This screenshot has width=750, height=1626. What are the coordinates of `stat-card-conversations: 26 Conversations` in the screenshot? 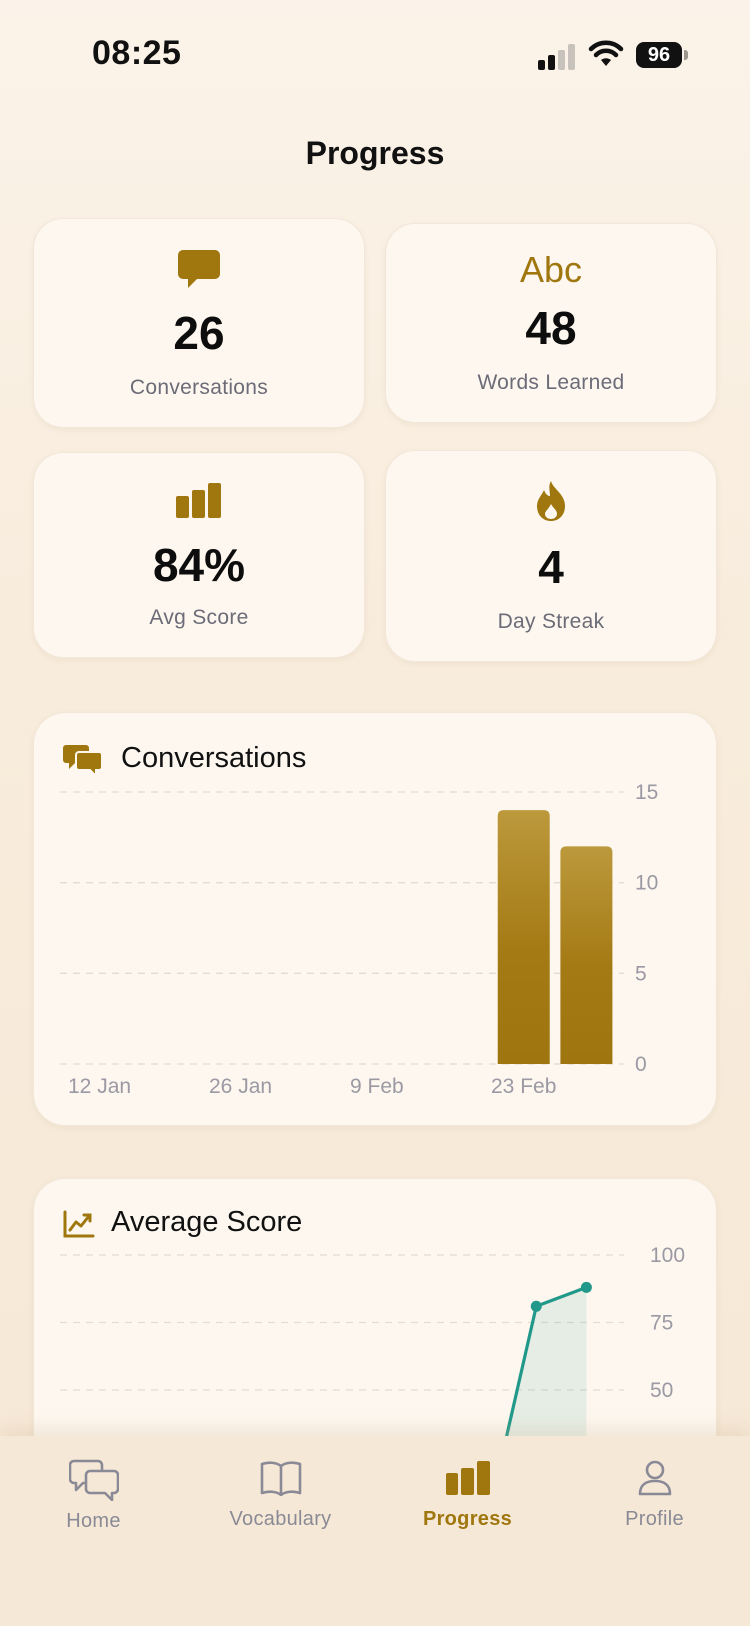 It's located at (199, 323).